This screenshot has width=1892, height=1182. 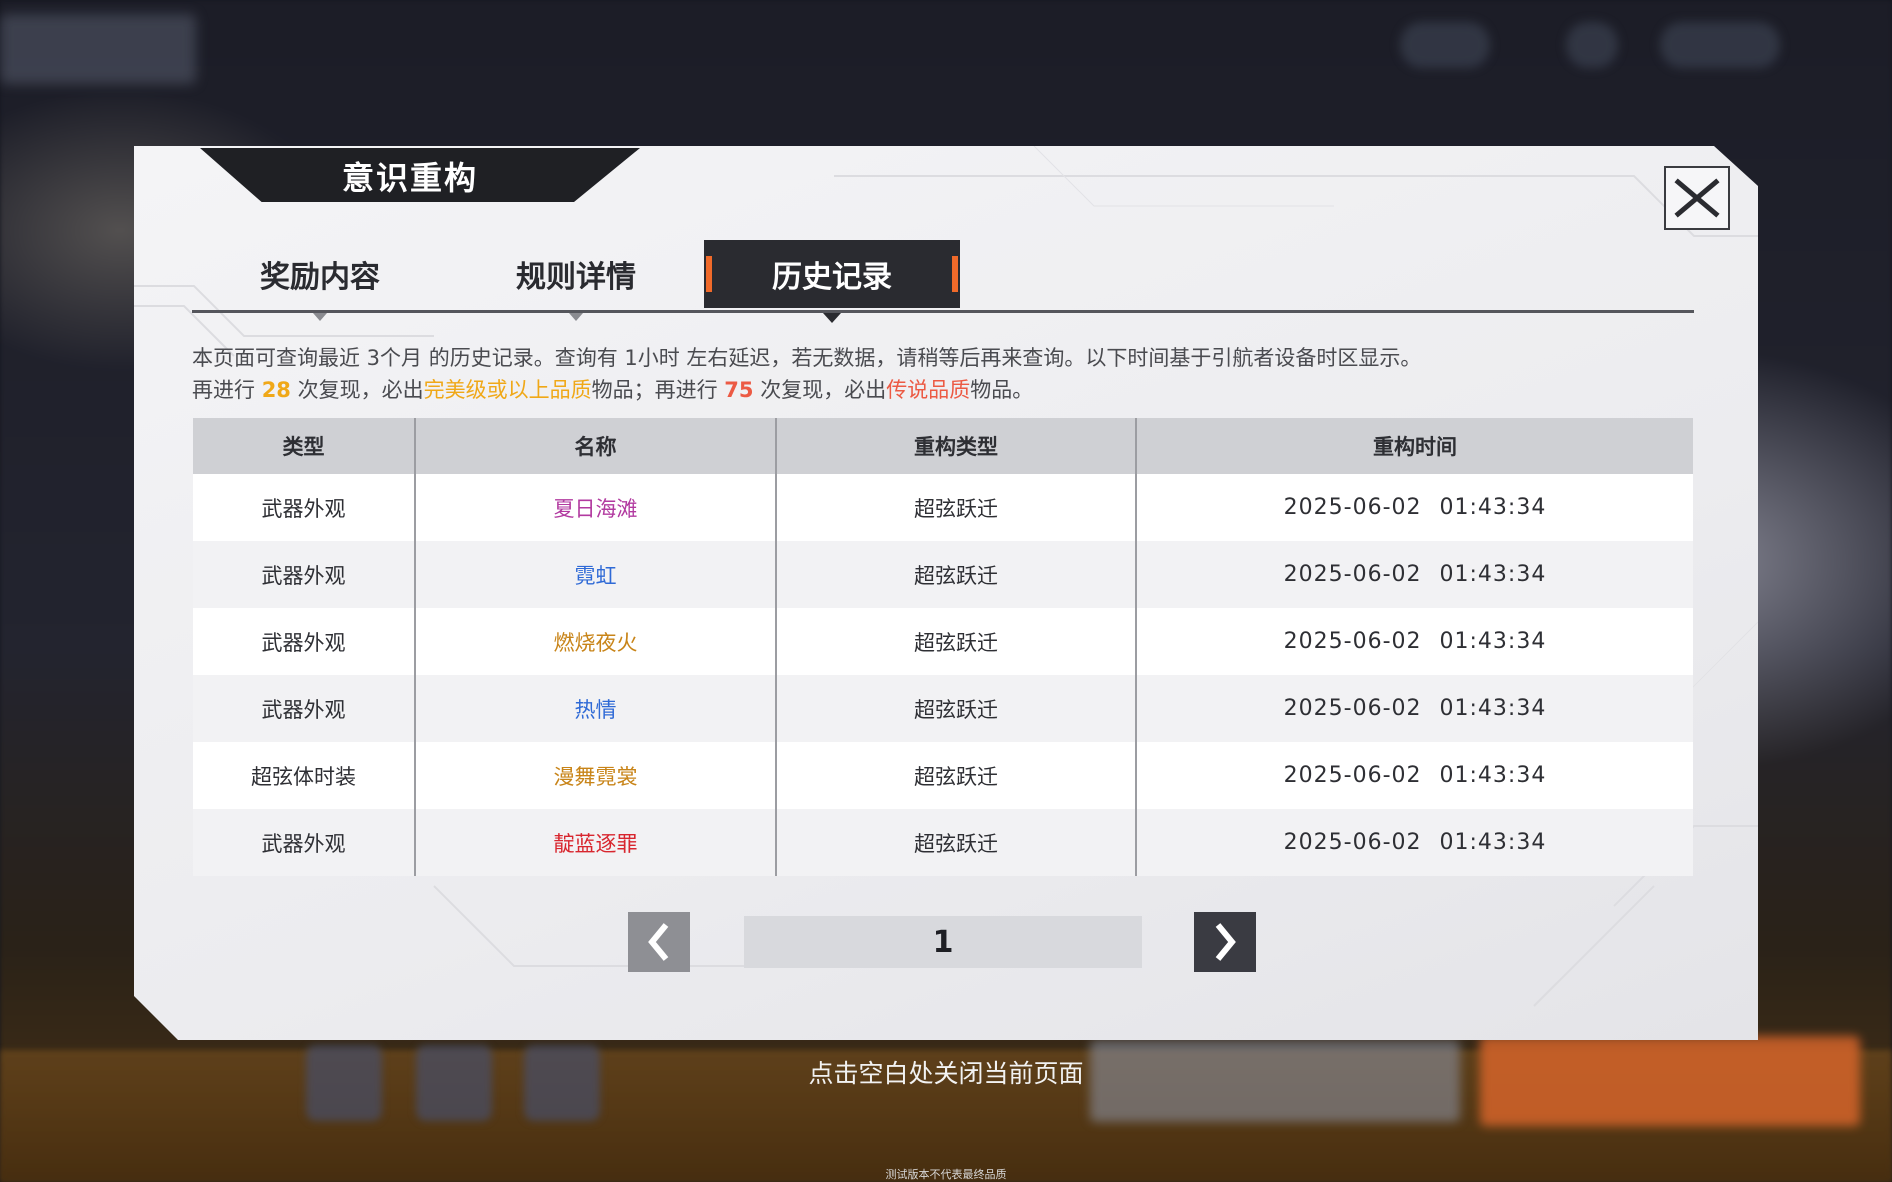 I want to click on notice-text: 物品。, so click(x=1002, y=390).